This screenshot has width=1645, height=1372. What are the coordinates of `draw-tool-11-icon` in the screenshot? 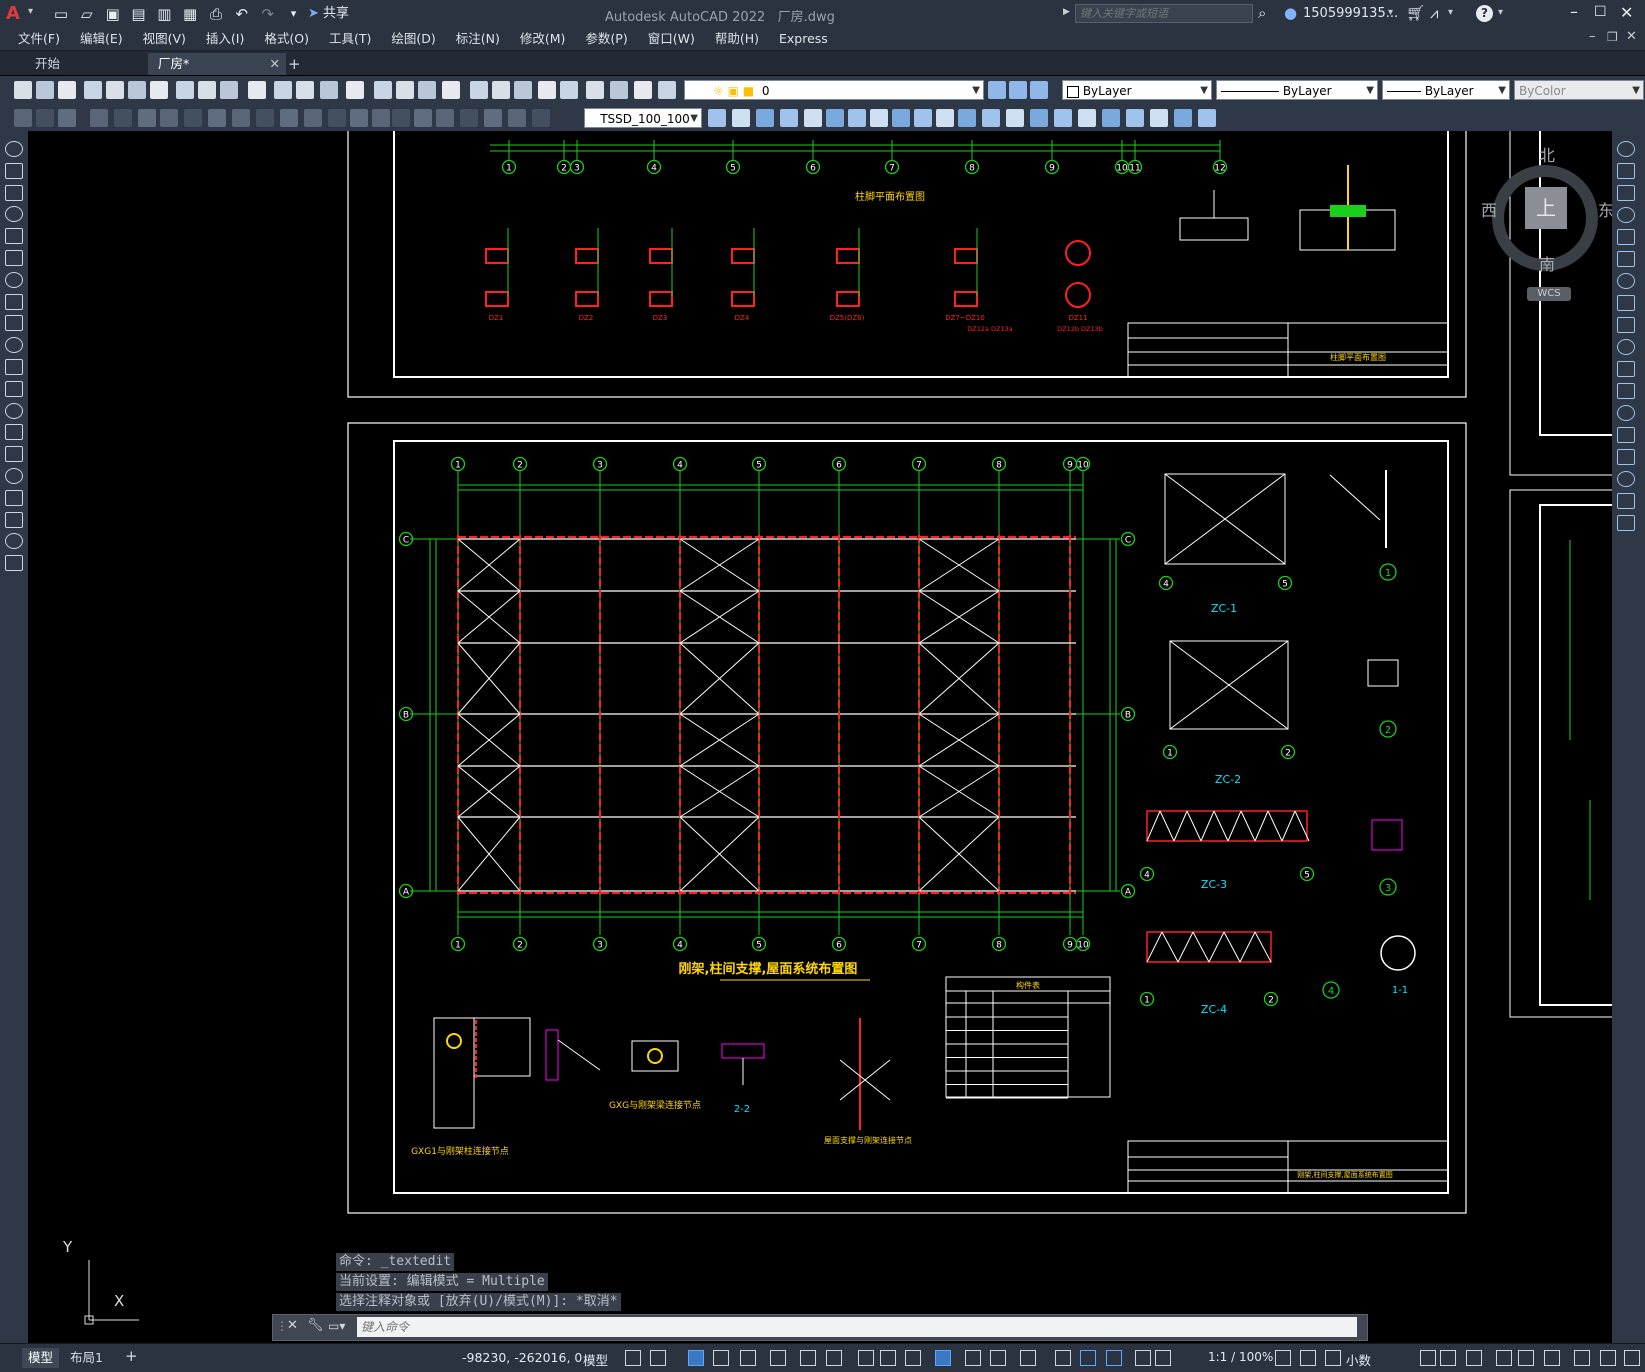 It's located at (14, 388).